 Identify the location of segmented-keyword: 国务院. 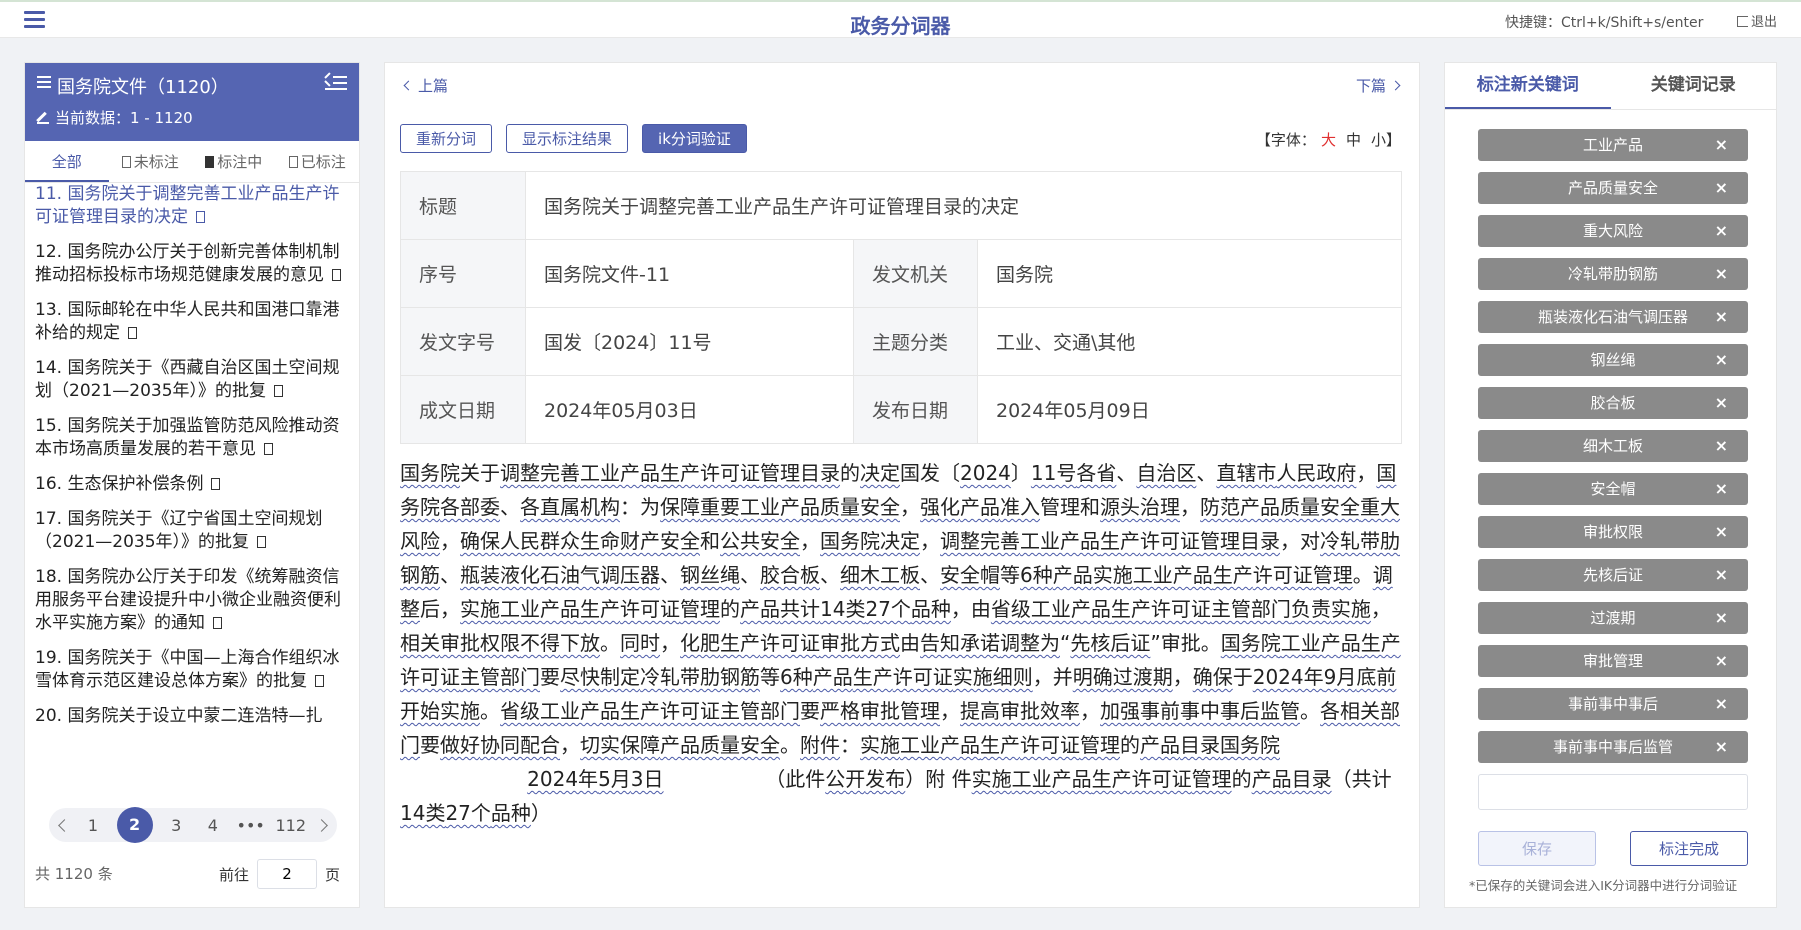
(850, 541).